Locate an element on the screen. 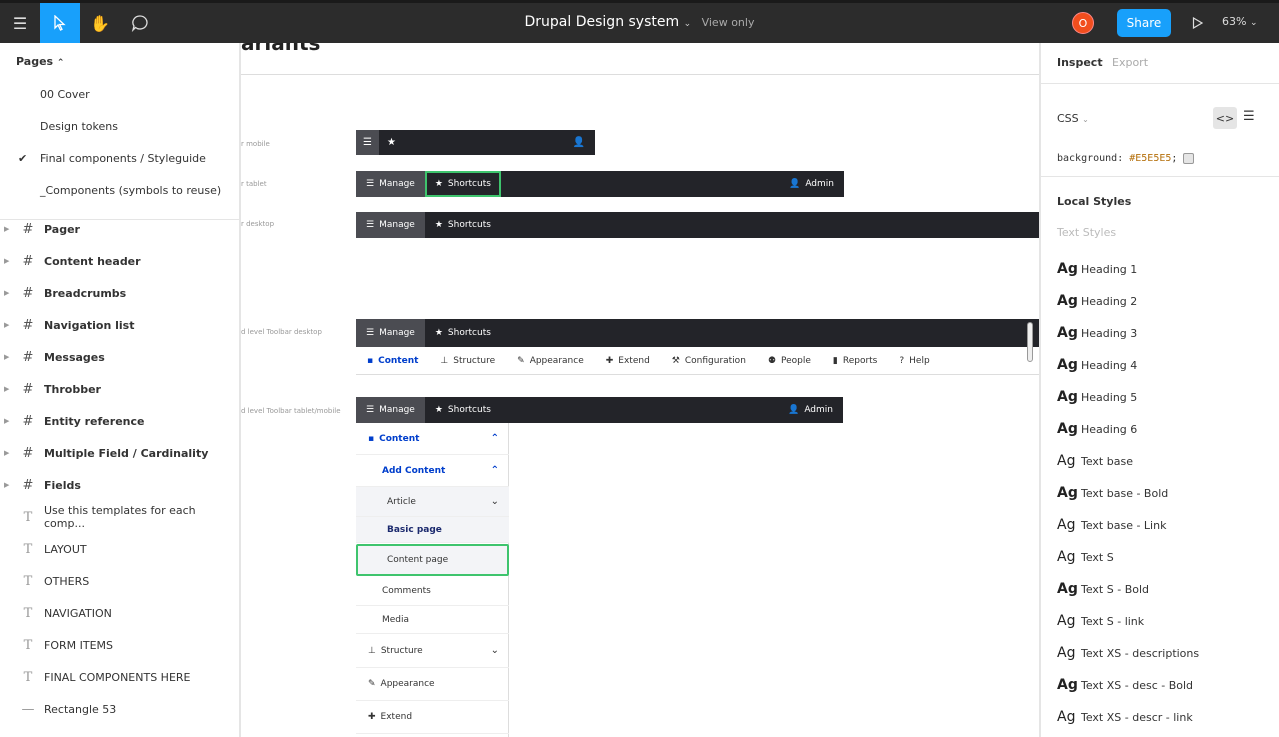  text-style-item: Ag Text S - Bold is located at coordinates (1103, 589).